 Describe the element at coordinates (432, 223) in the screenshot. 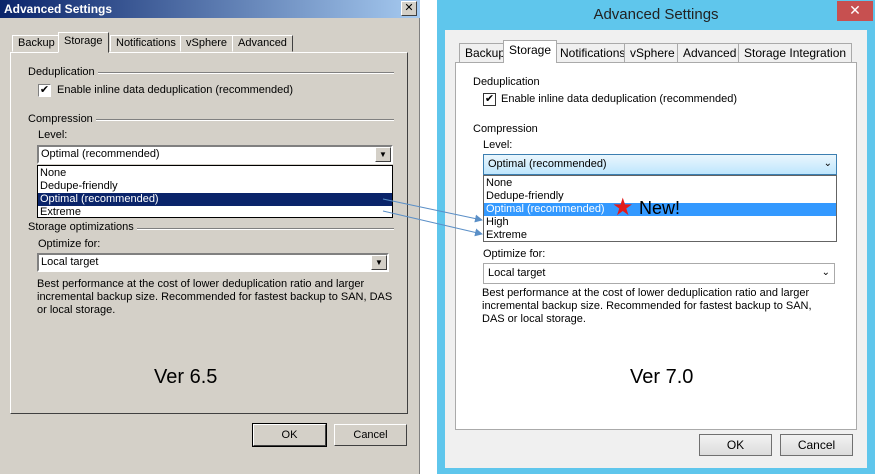

I see `arrow-extreme` at that location.